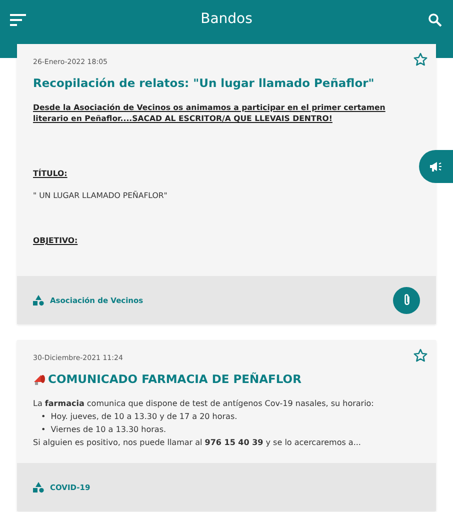 This screenshot has width=453, height=512. What do you see at coordinates (204, 404) in the screenshot?
I see `body-paragraph: La farmacia comunica que dispone de test de antígenos Cov-19 nasales, su horario:` at bounding box center [204, 404].